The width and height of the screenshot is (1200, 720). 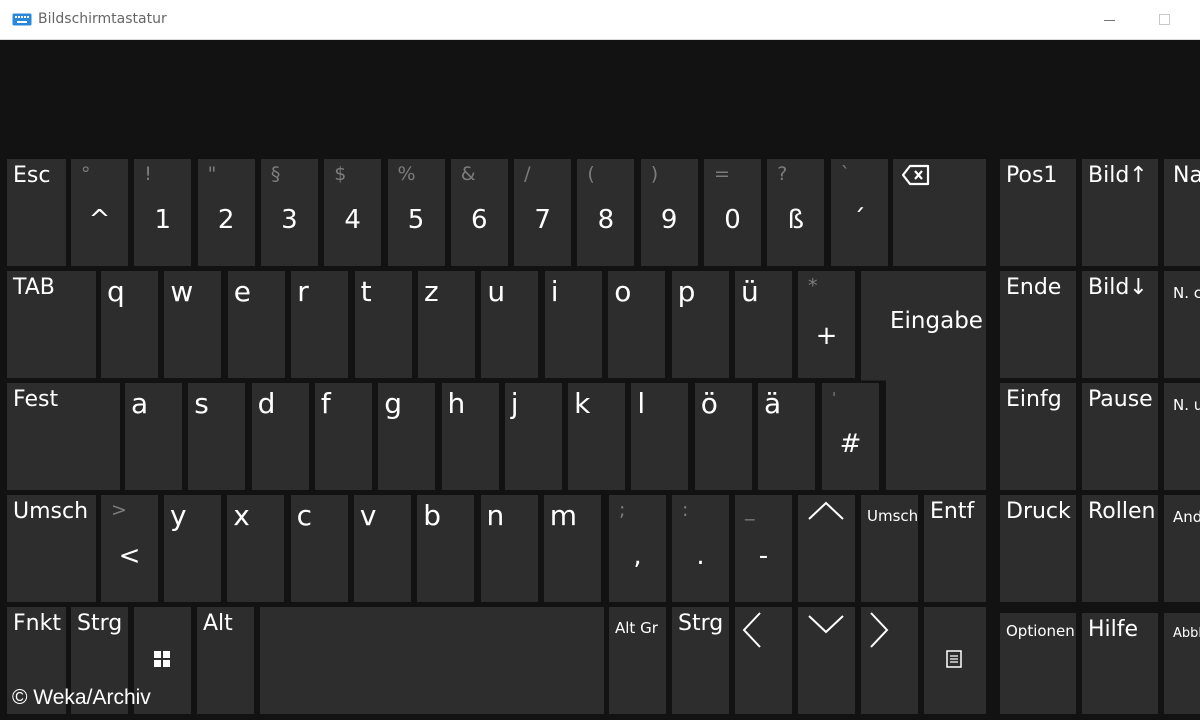 I want to click on backspace-icon, so click(x=915, y=175).